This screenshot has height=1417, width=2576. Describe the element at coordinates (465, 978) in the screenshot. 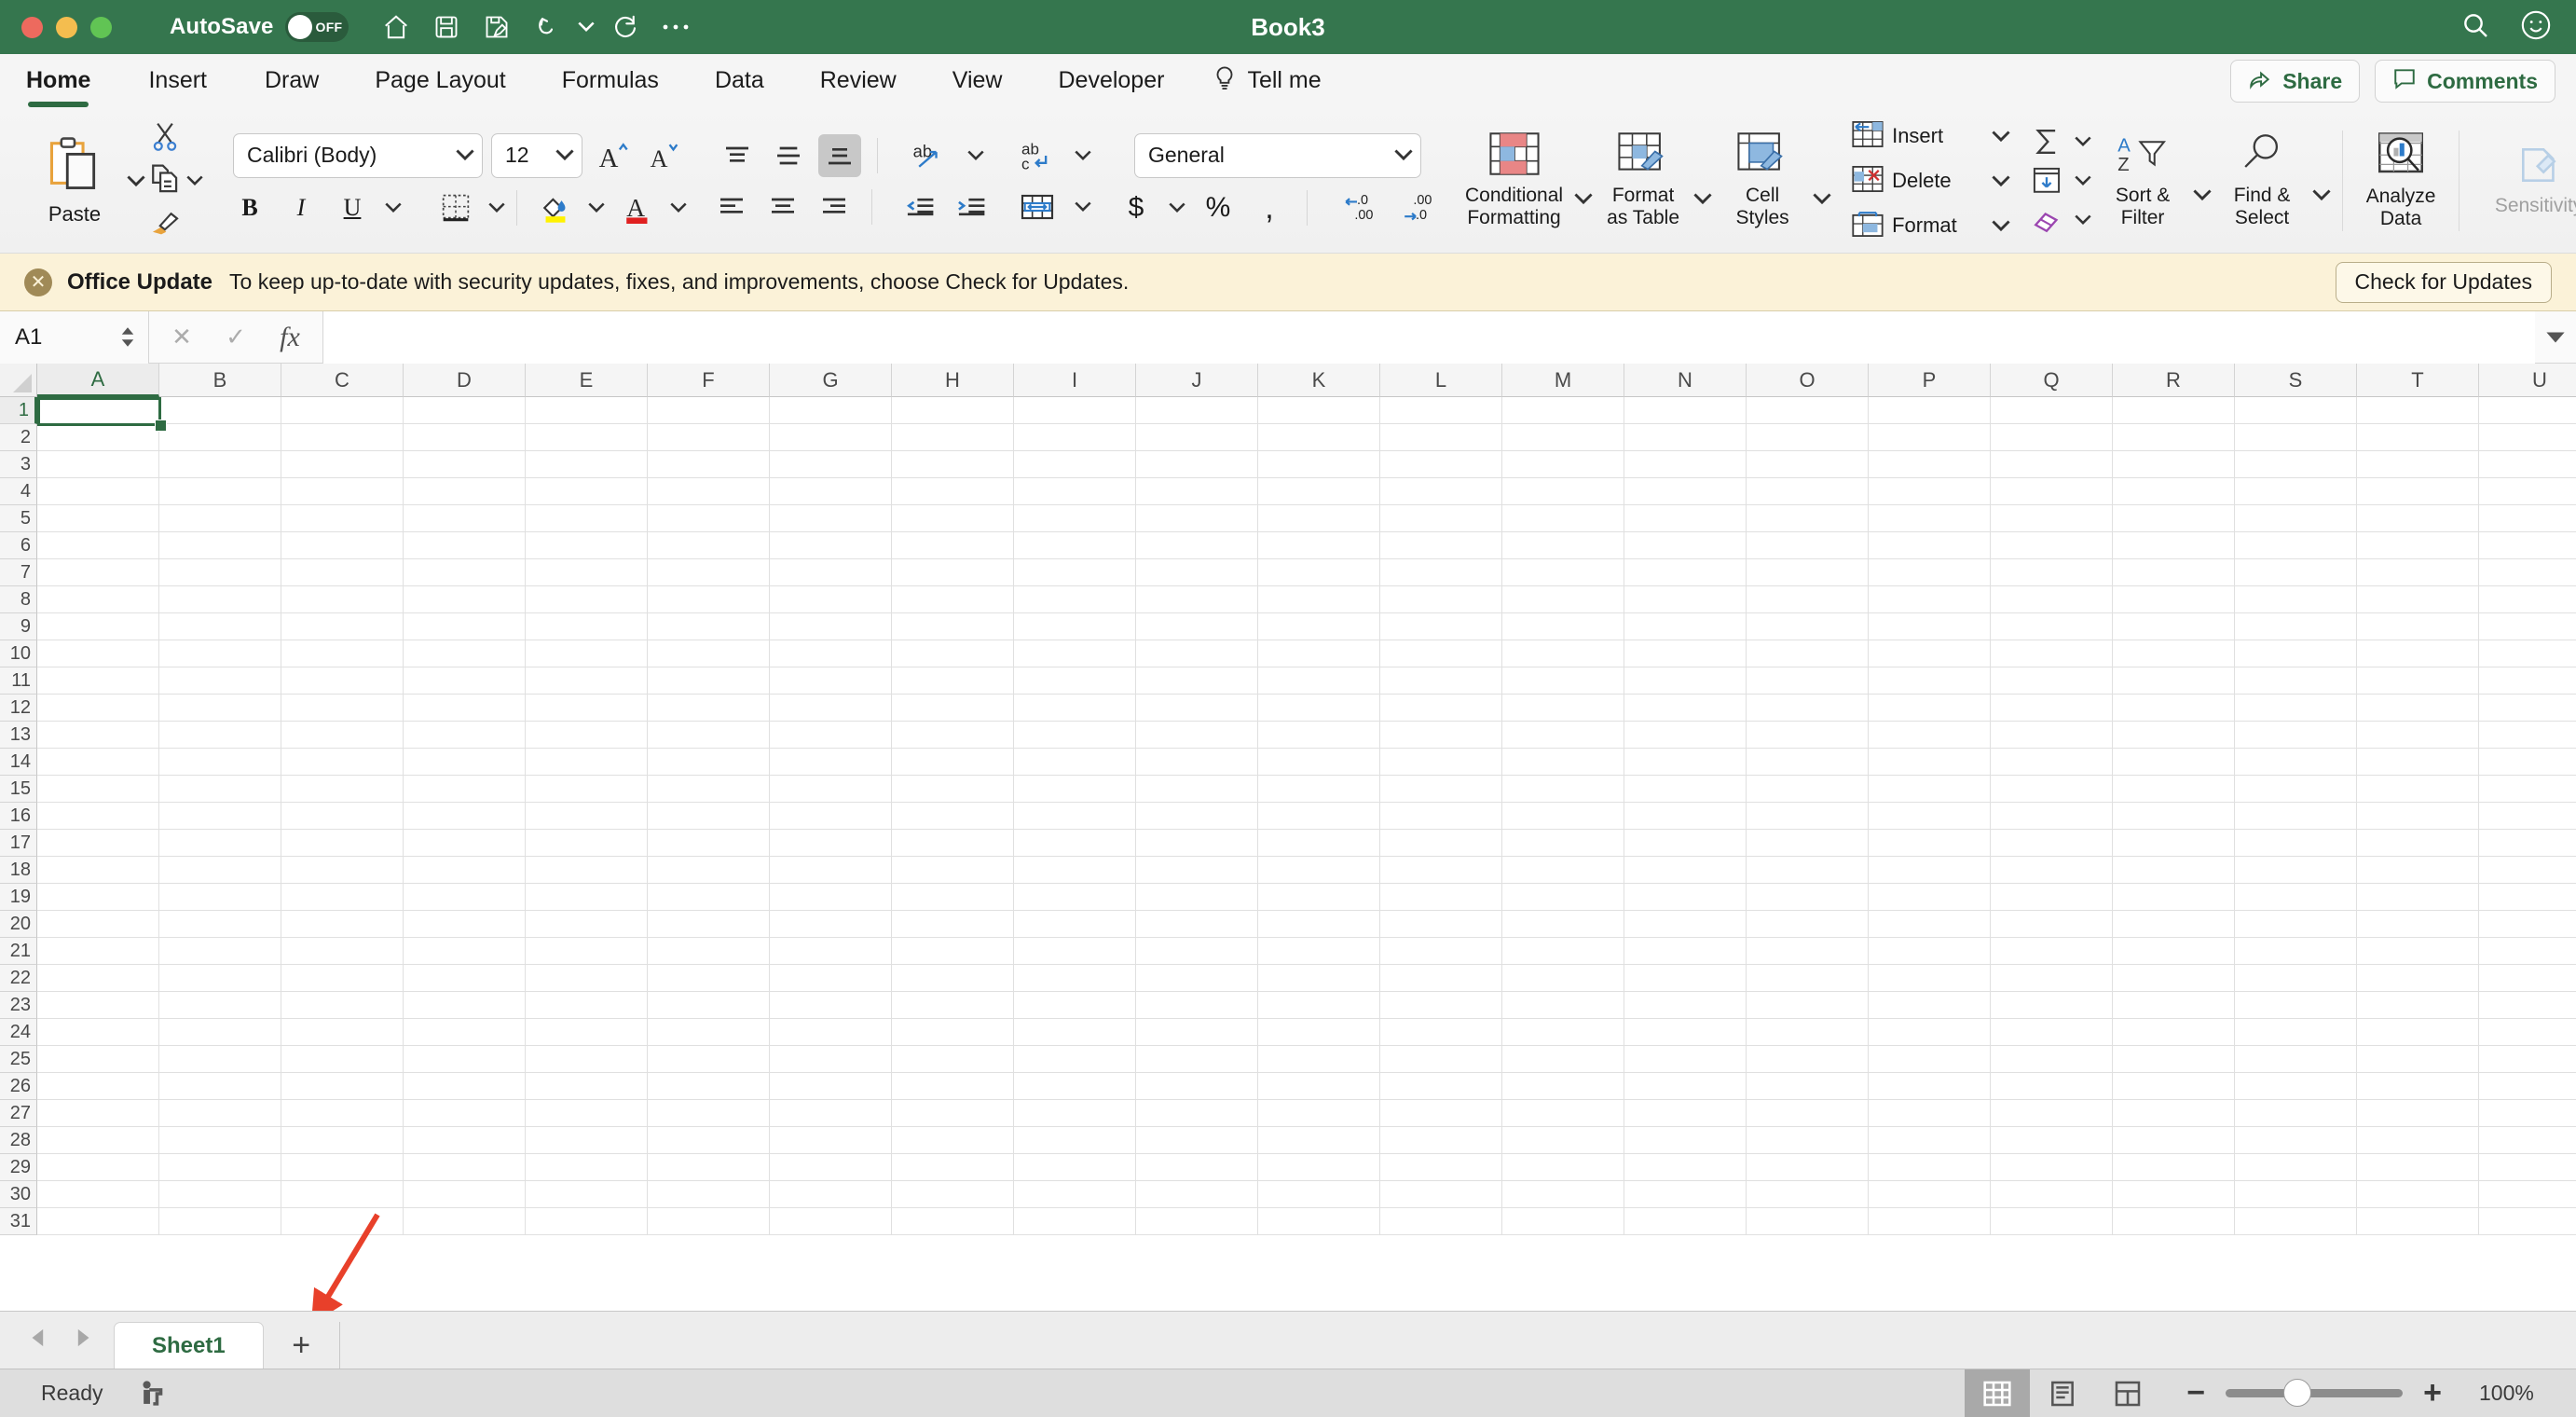

I see `cell-D22` at that location.